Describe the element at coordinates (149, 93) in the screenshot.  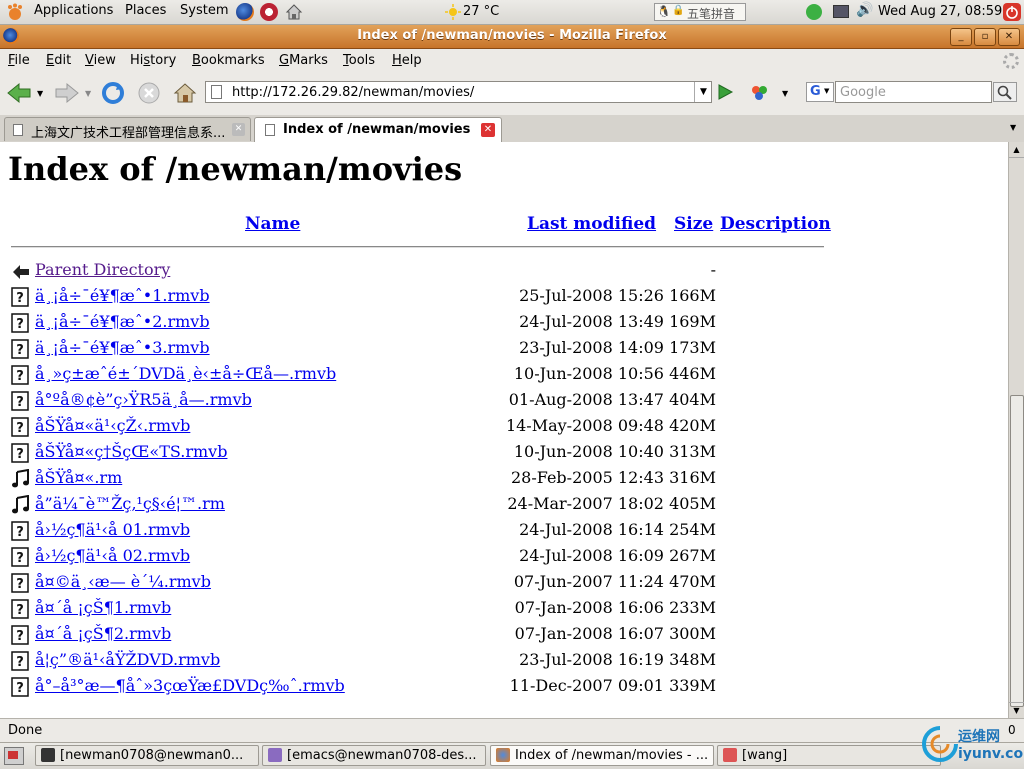
I see `stop-button` at that location.